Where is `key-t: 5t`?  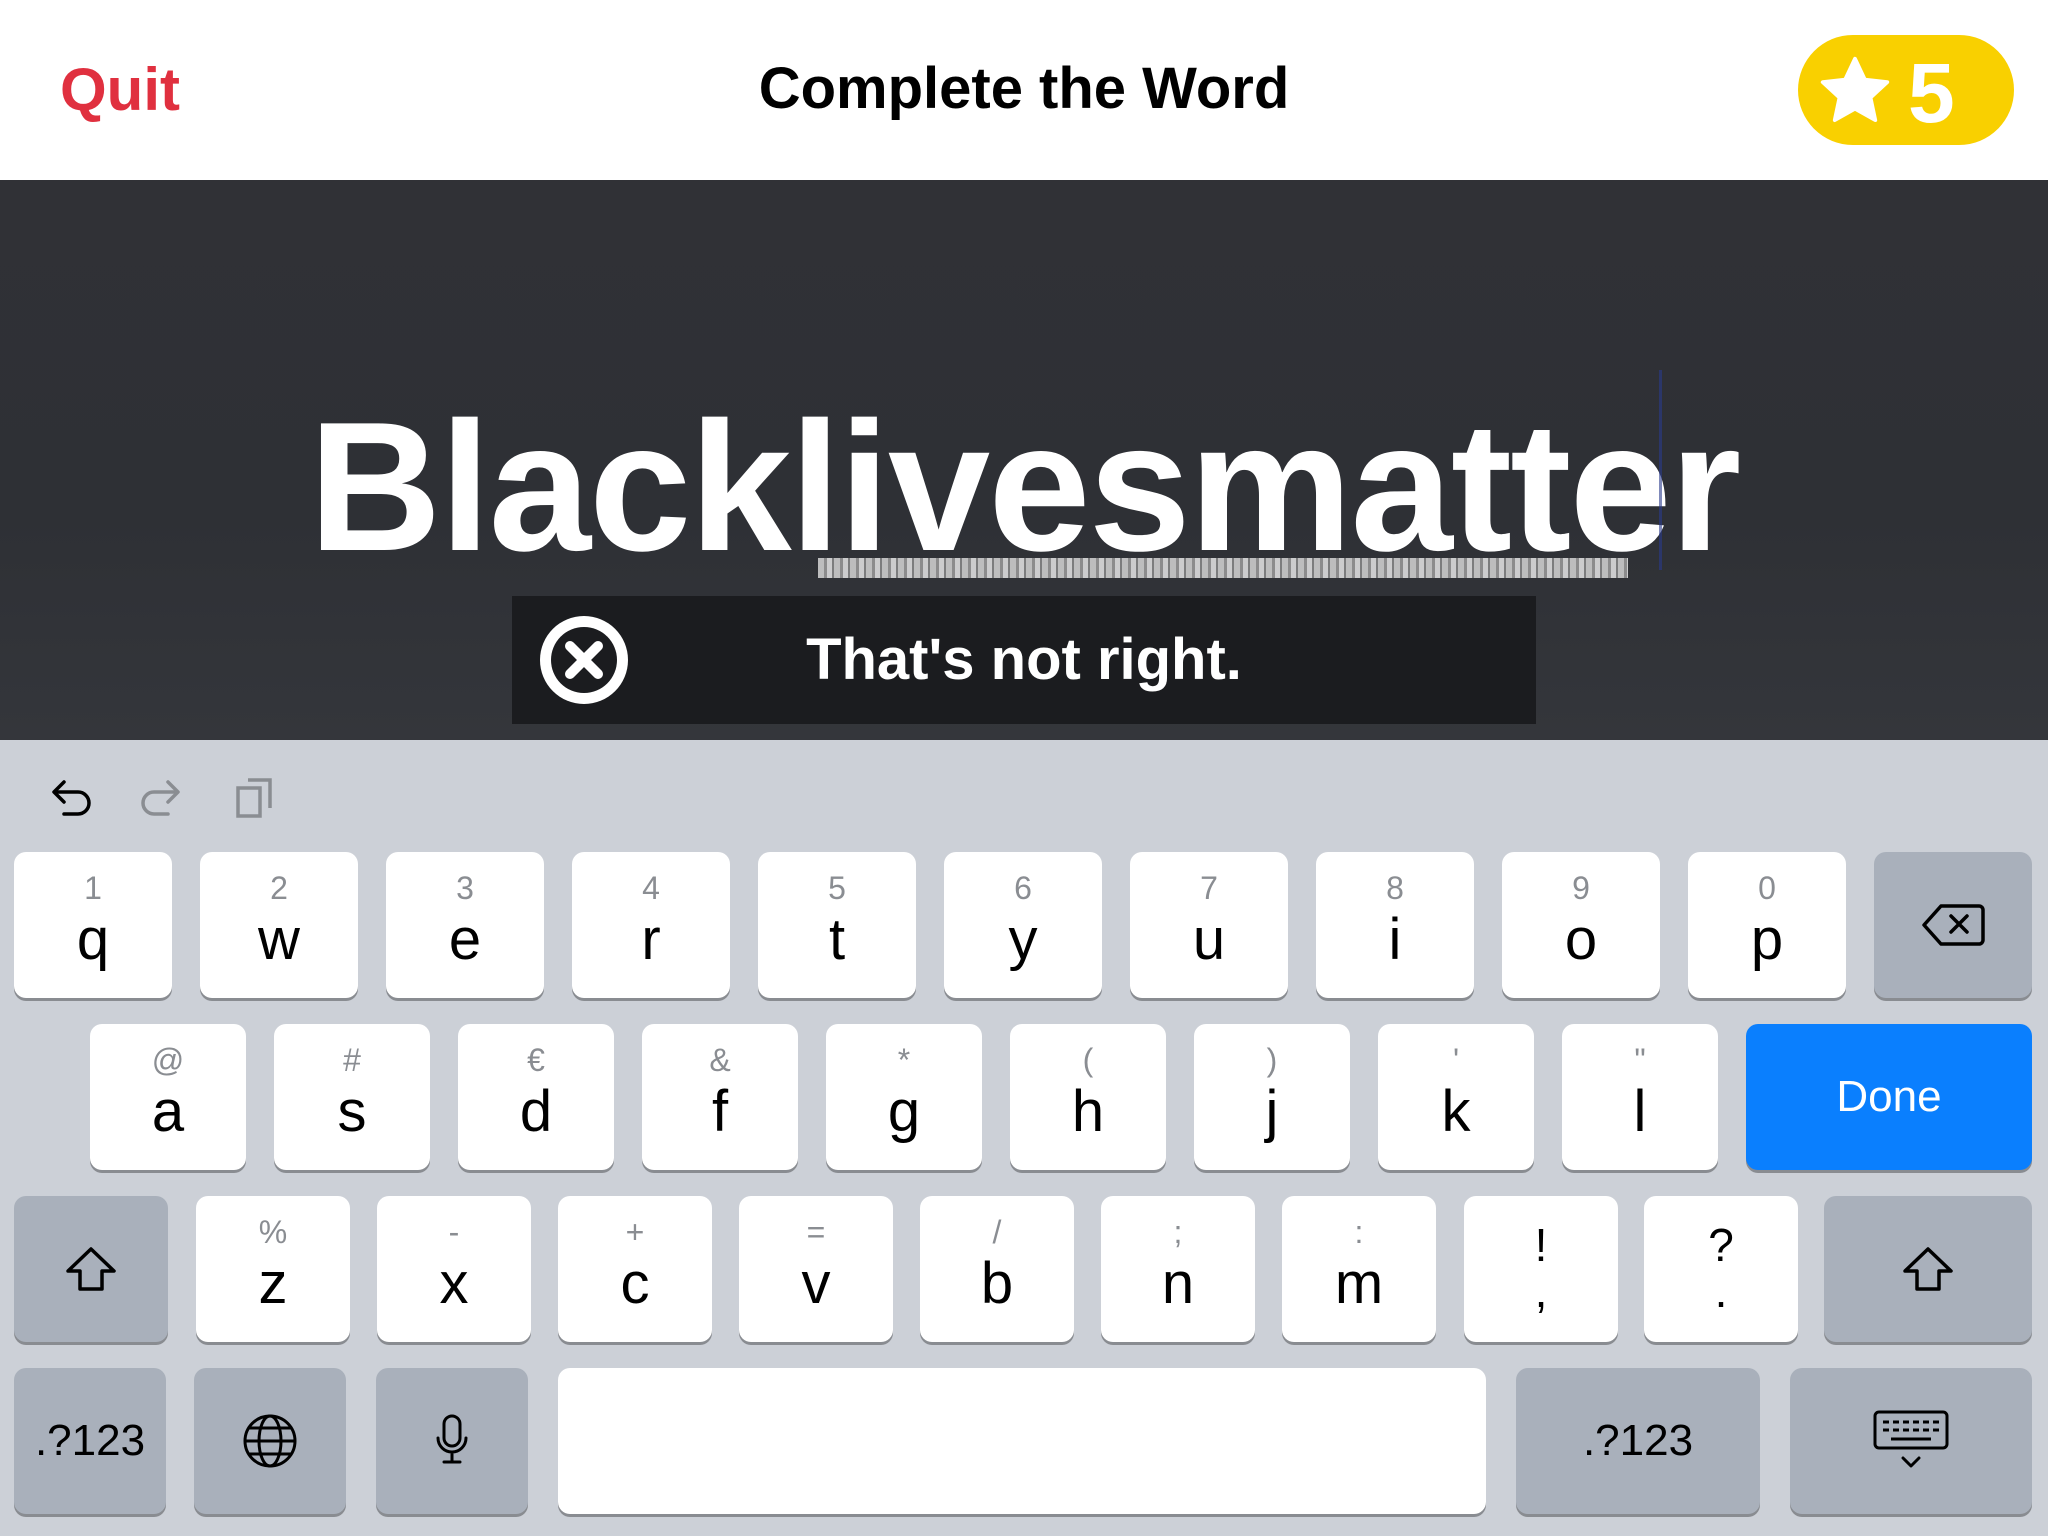
key-t: 5t is located at coordinates (837, 925).